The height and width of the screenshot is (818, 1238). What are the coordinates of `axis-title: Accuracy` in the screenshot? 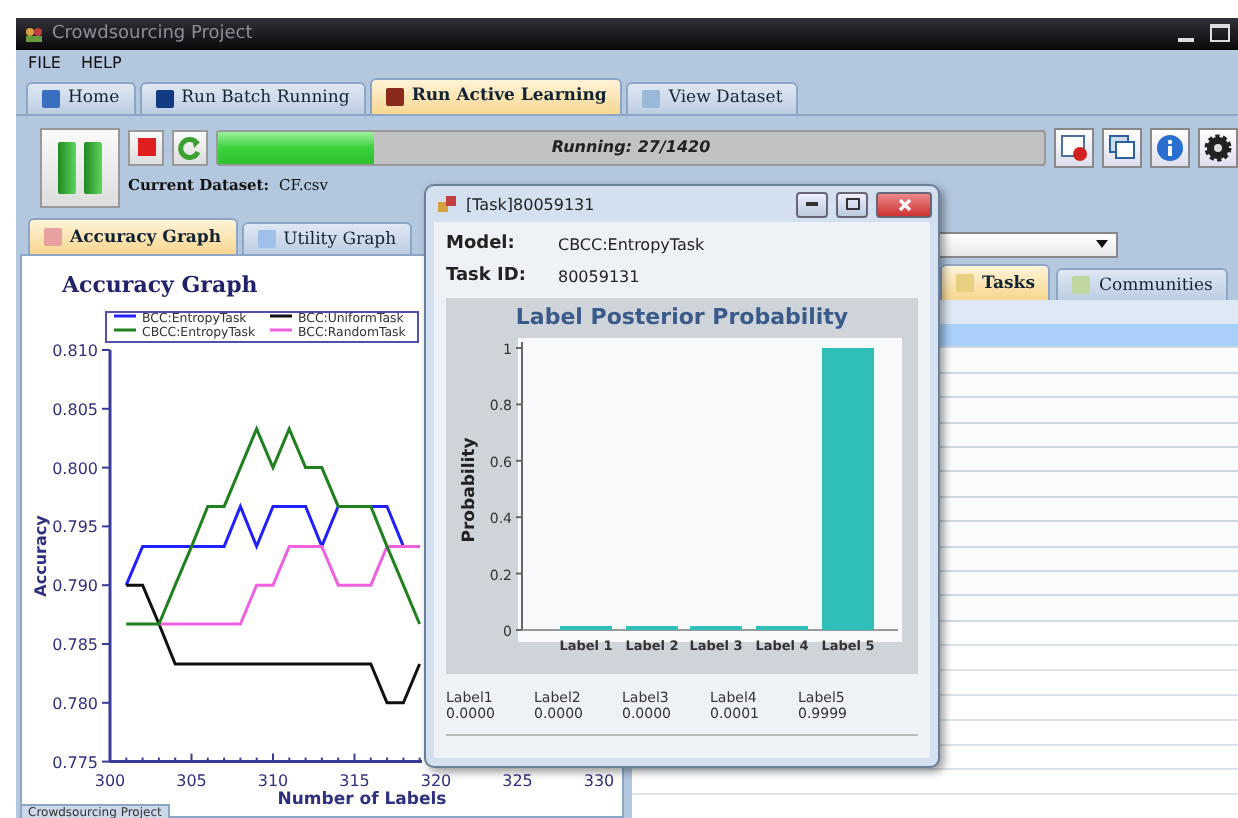 It's located at (41, 556).